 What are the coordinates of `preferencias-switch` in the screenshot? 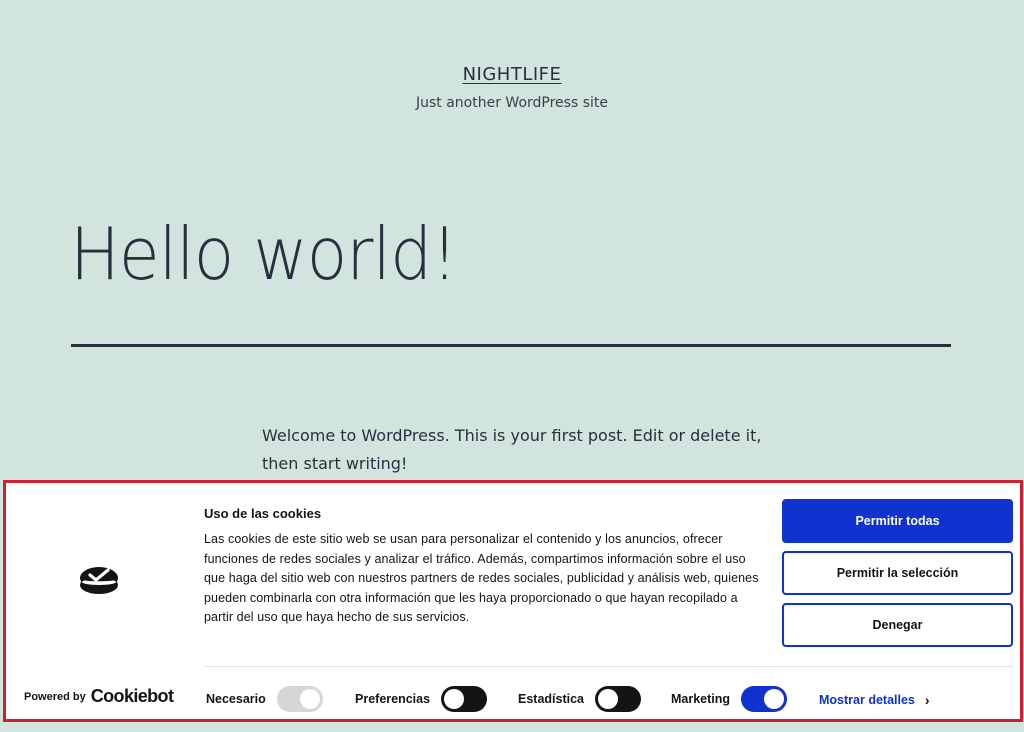 It's located at (464, 699).